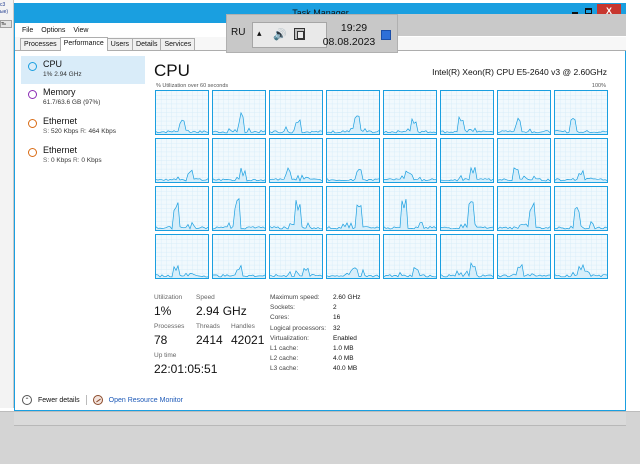 This screenshot has width=640, height=464. What do you see at coordinates (320, 400) in the screenshot?
I see `footer-bar: ⌃ Fewer details Open Resource Monitor` at bounding box center [320, 400].